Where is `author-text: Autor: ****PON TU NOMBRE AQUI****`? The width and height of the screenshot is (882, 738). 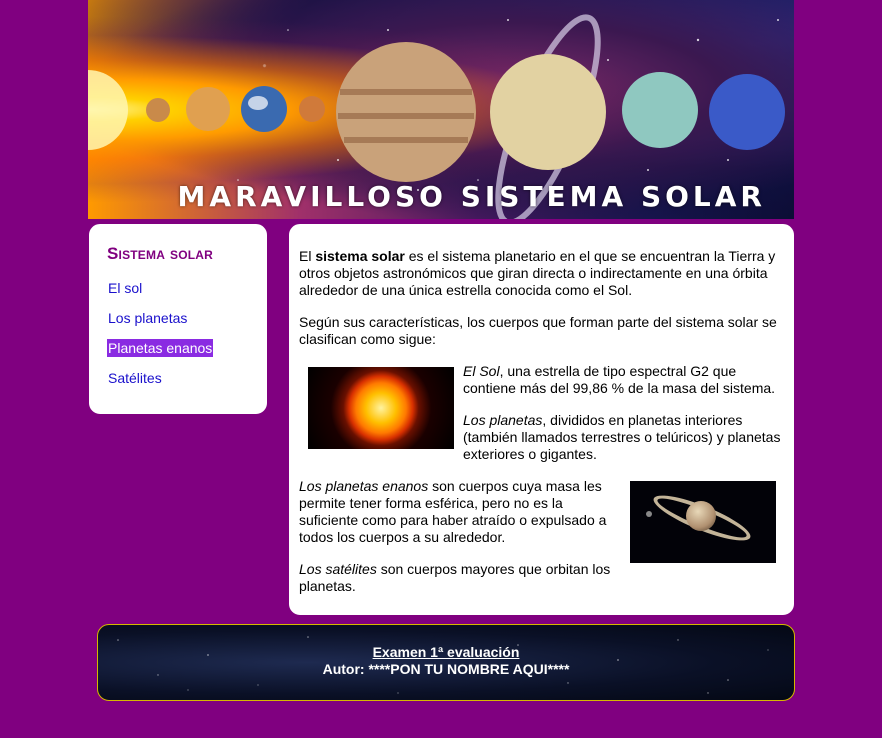
author-text: Autor: ****PON TU NOMBRE AQUI**** is located at coordinates (446, 669).